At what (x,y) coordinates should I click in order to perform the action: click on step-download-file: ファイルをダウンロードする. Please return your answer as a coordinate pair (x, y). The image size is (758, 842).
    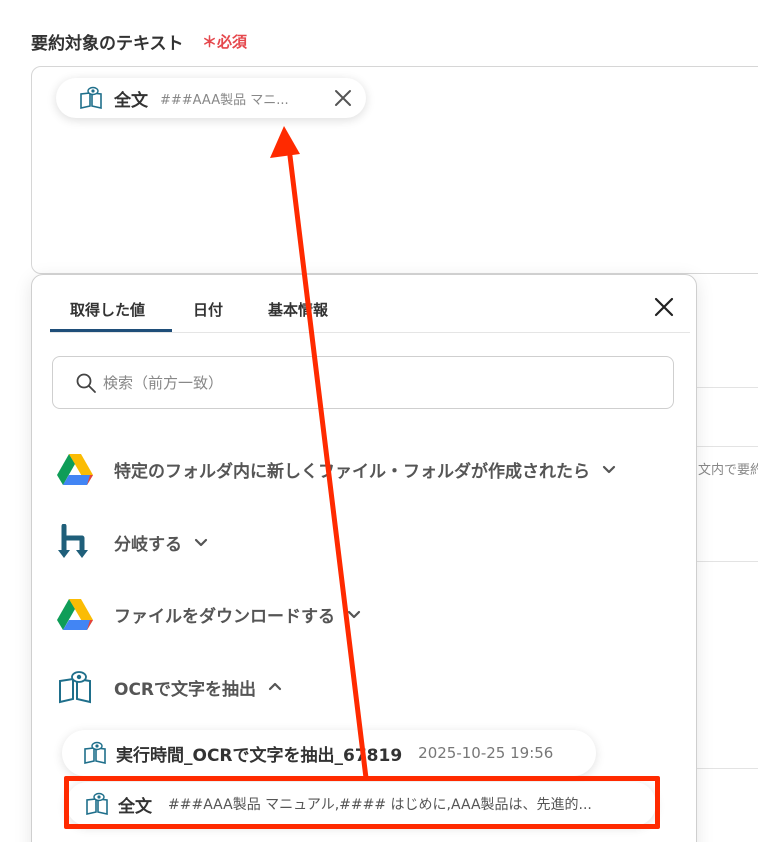
    Looking at the image, I should click on (209, 614).